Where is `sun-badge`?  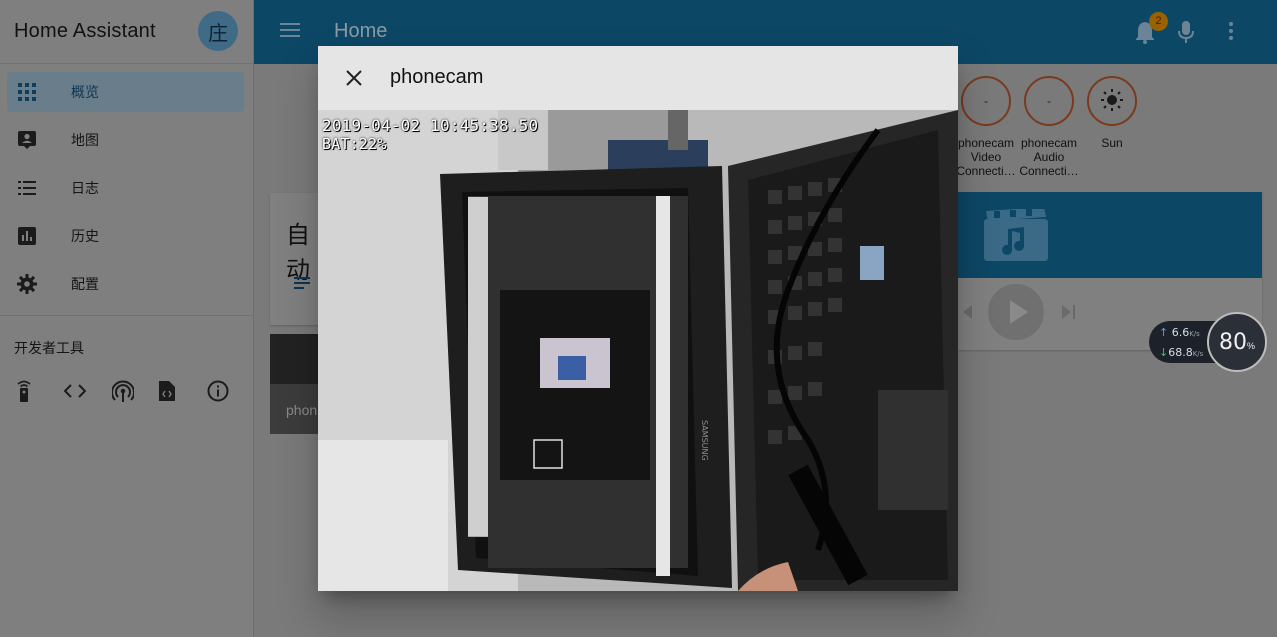
sun-badge is located at coordinates (1112, 101).